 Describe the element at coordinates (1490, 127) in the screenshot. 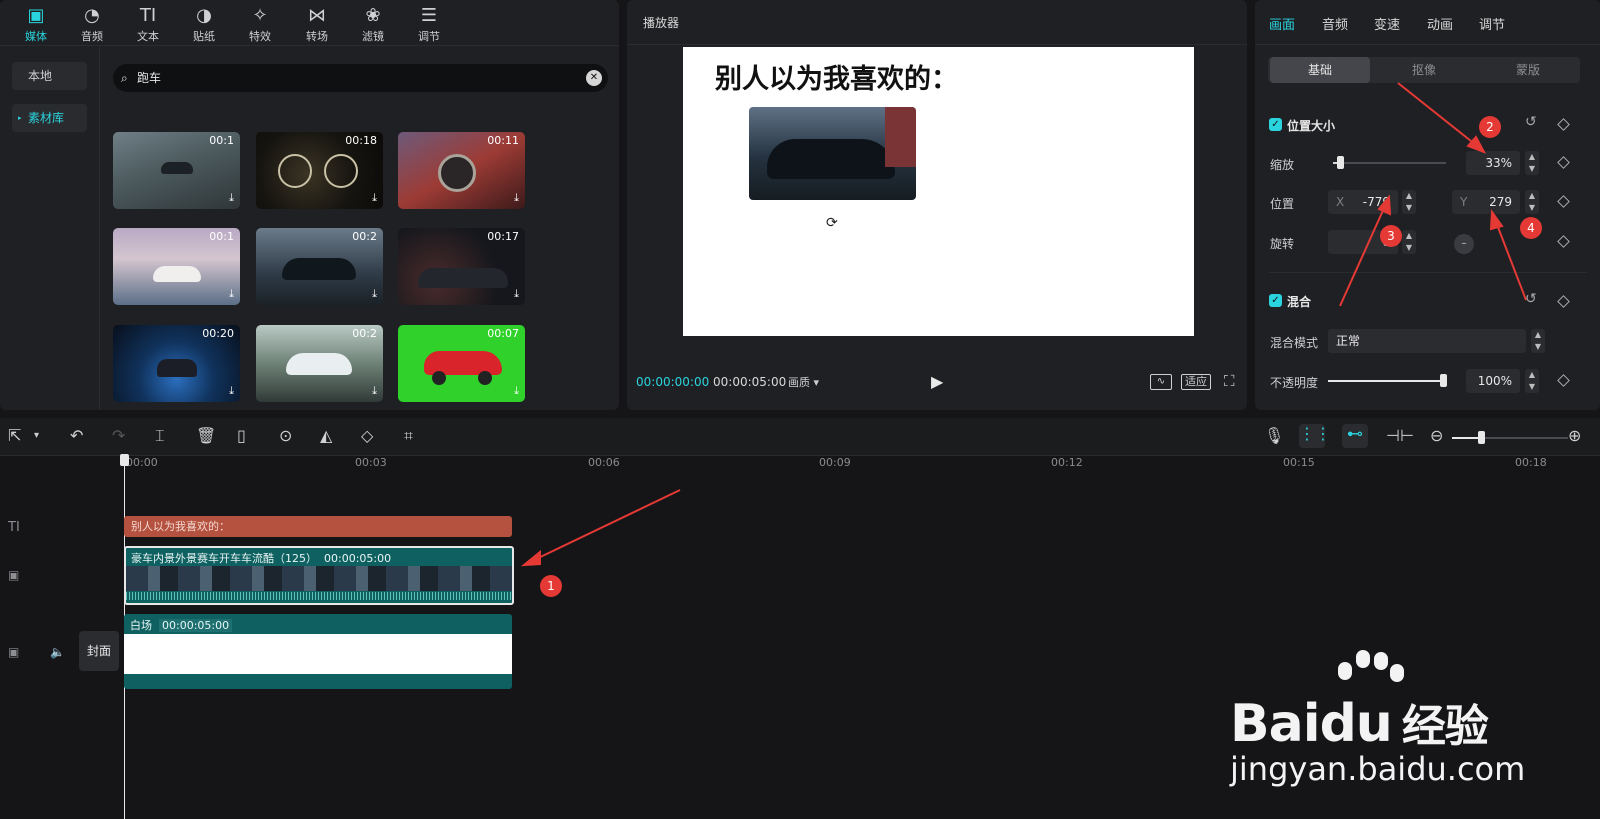

I see `annotation-marker-2: 2` at that location.